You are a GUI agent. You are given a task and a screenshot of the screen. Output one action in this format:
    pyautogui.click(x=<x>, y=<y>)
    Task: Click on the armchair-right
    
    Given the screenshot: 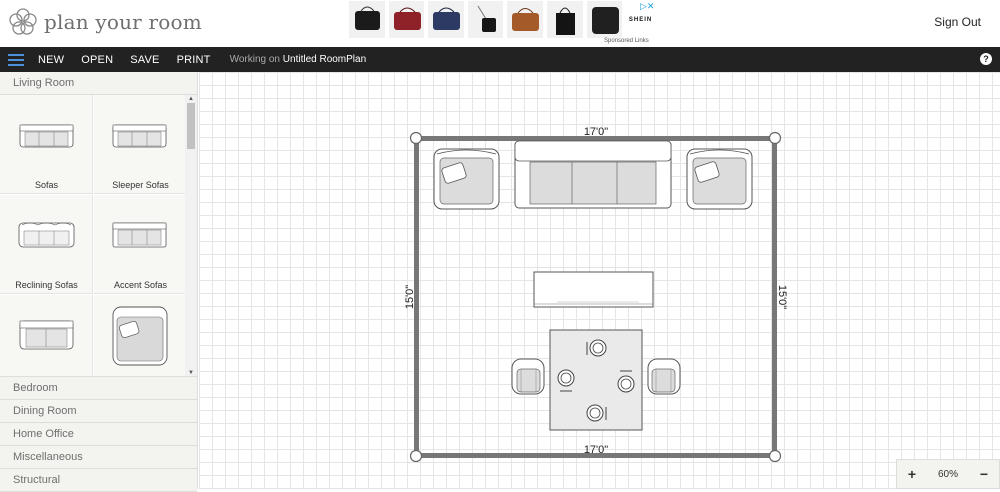 What is the action you would take?
    pyautogui.click(x=719, y=179)
    